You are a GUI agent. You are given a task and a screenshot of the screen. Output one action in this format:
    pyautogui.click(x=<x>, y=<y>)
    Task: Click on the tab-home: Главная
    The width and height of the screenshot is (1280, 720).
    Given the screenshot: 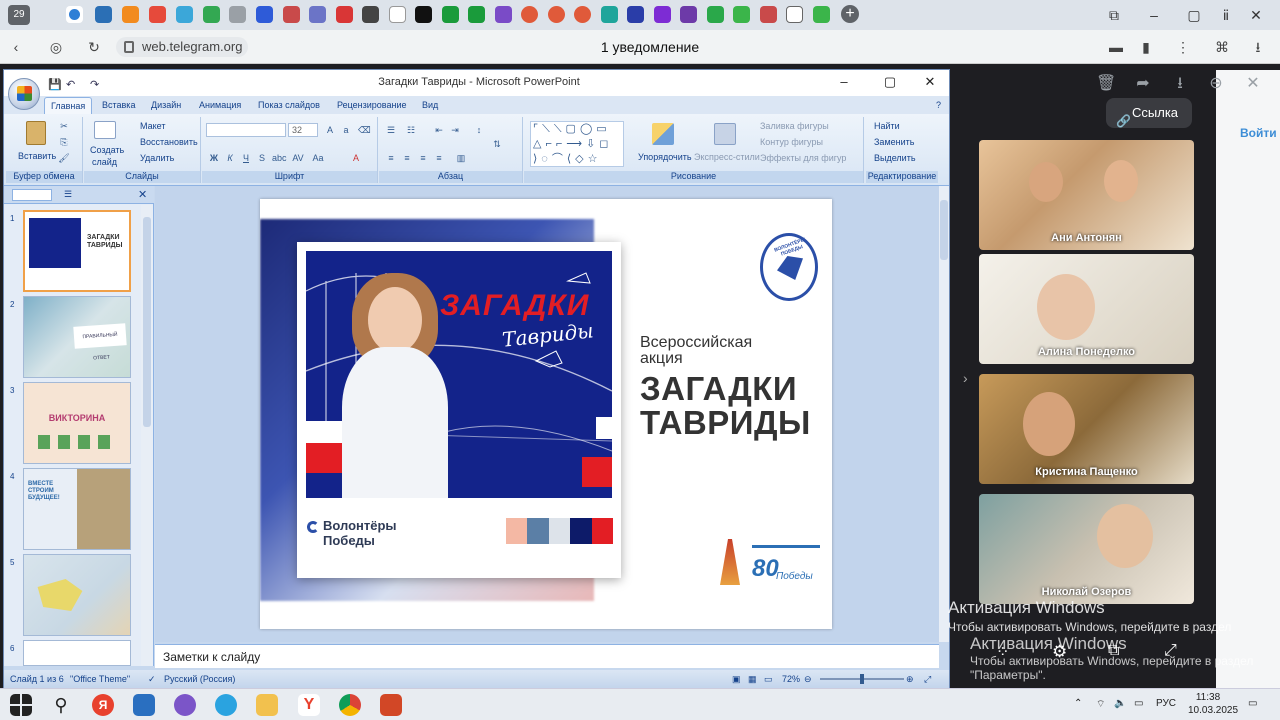 What is the action you would take?
    pyautogui.click(x=68, y=106)
    